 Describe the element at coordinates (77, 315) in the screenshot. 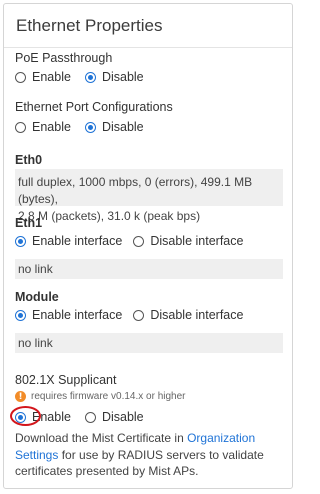

I see `module-enable-label: Enable interface` at that location.